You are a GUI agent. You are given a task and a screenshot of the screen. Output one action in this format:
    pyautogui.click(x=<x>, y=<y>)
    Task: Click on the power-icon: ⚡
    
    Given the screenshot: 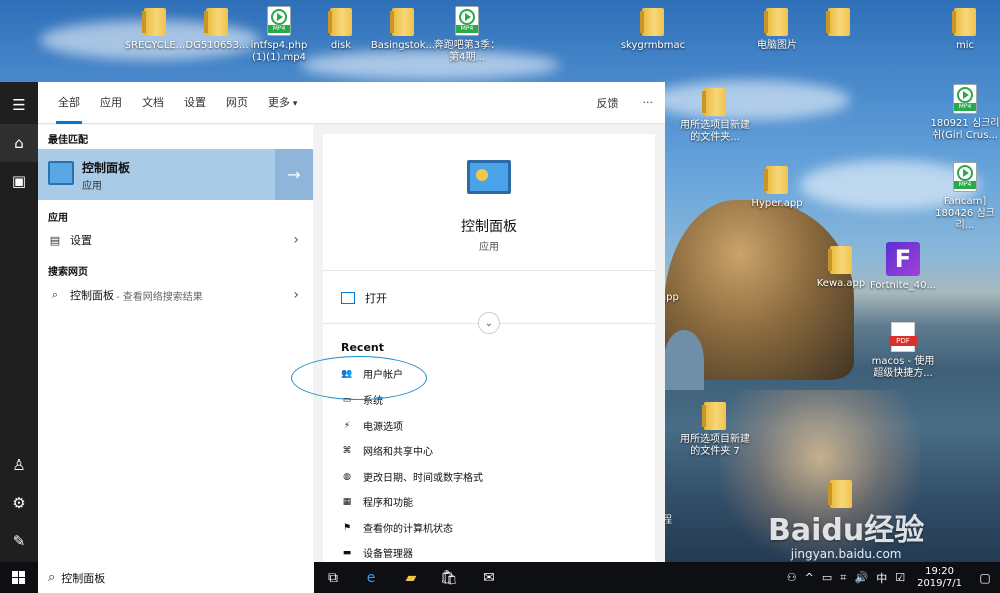 What is the action you would take?
    pyautogui.click(x=347, y=425)
    